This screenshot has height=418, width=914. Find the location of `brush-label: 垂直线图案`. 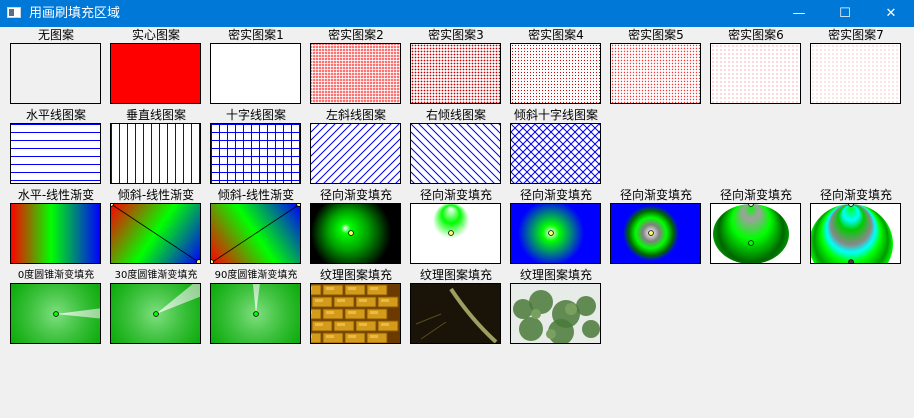

brush-label: 垂直线图案 is located at coordinates (155, 115).